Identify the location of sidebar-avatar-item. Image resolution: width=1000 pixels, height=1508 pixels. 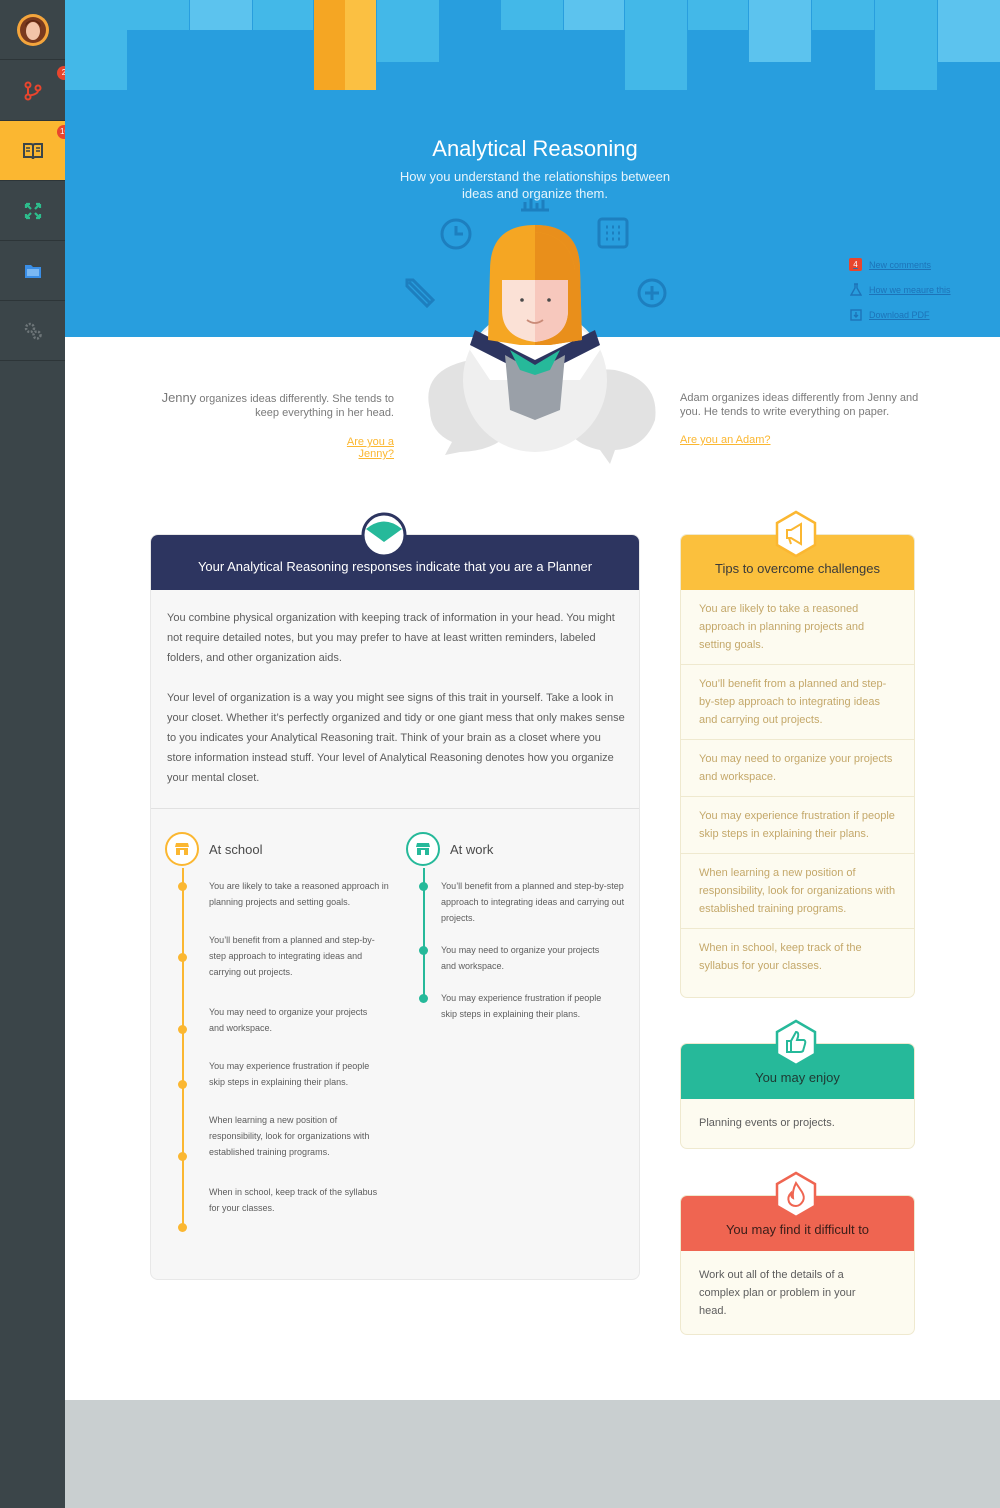
(32, 30).